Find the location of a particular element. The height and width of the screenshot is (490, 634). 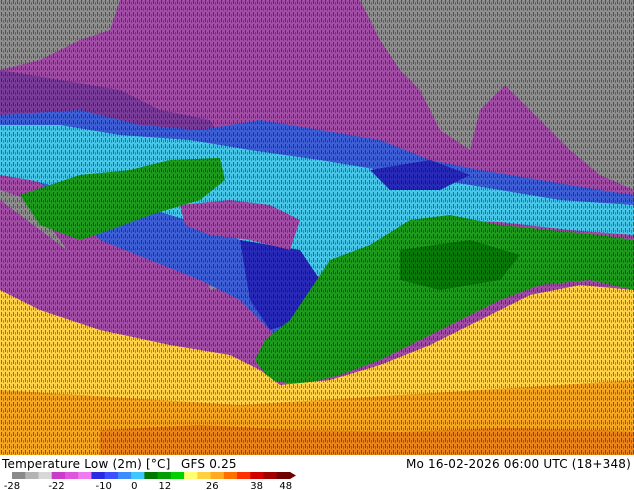

valid-time: Mo 16-02-2026 06:00 UTC (18+348) is located at coordinates (518, 464).